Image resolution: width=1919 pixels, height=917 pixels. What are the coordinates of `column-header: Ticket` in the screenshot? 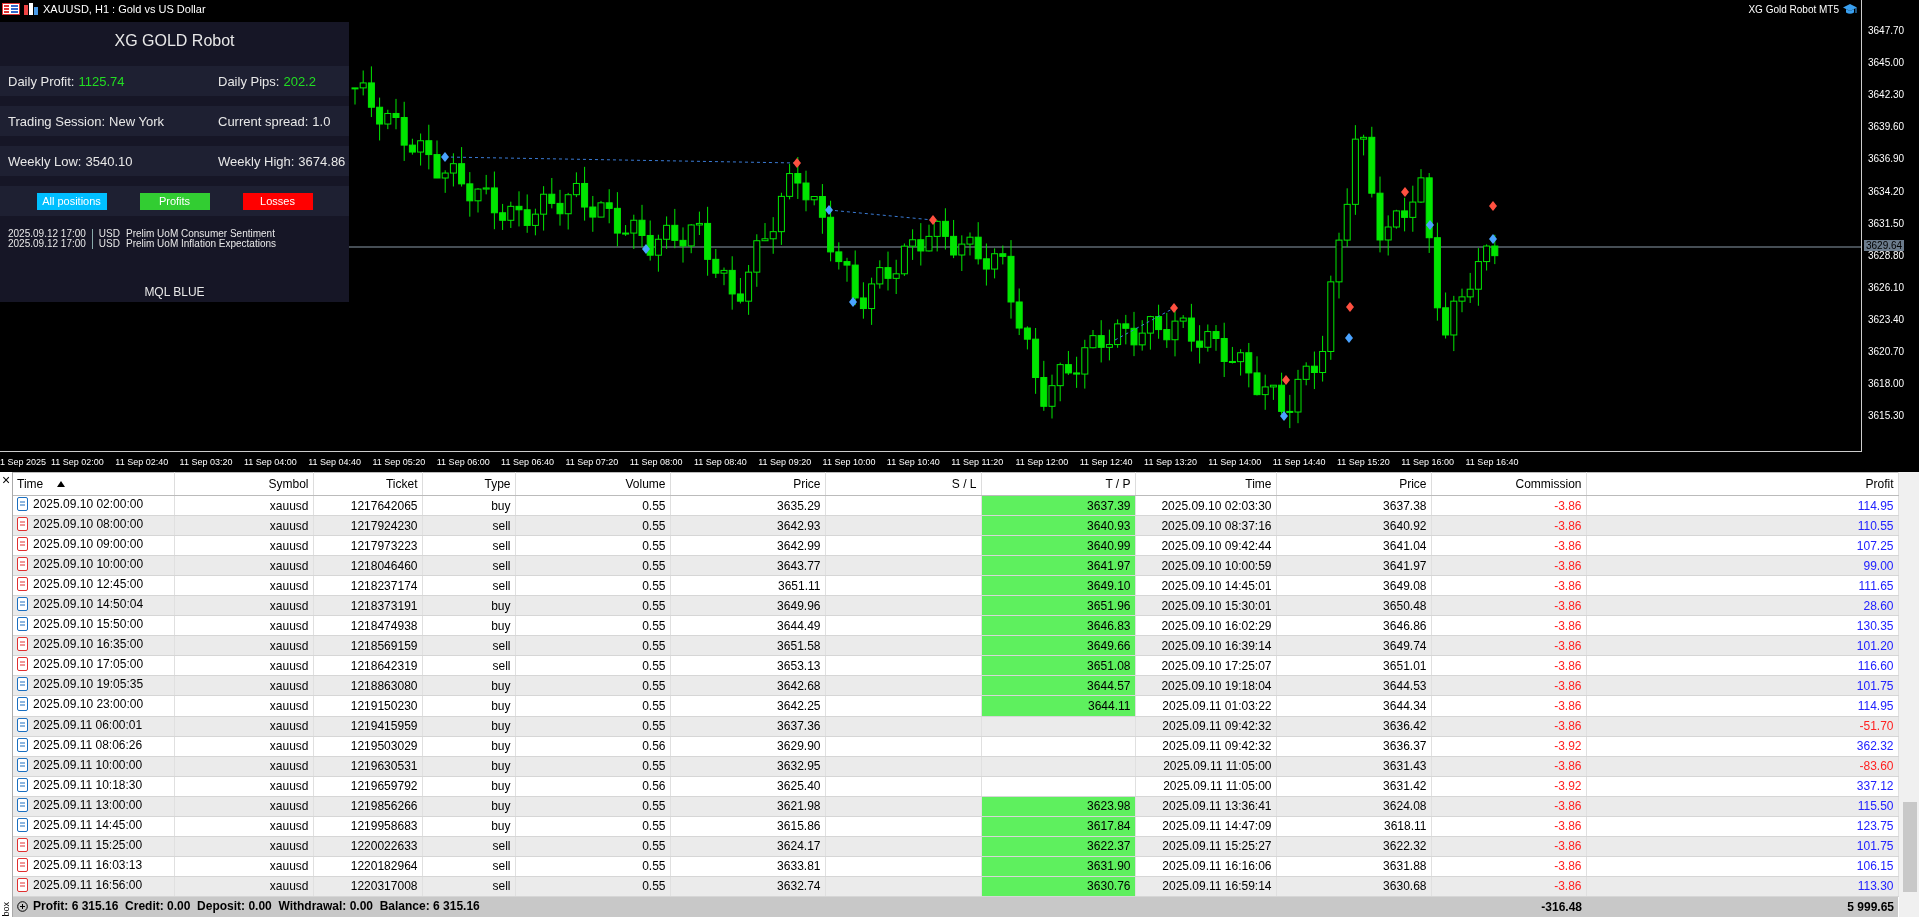 It's located at (367, 484).